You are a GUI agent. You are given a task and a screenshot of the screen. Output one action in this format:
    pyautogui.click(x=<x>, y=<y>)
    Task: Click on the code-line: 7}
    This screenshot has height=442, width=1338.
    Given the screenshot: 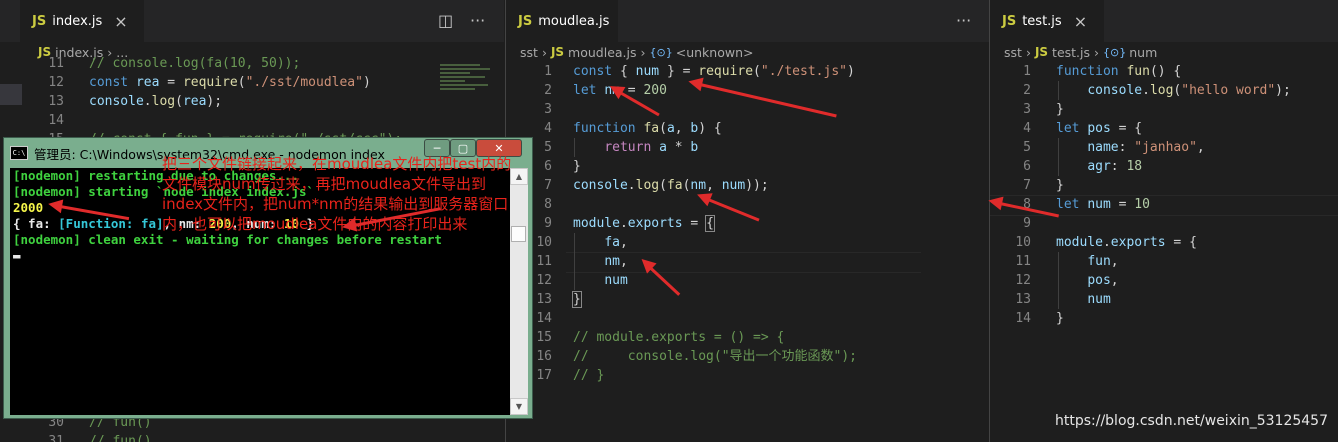 What is the action you would take?
    pyautogui.click(x=1164, y=185)
    